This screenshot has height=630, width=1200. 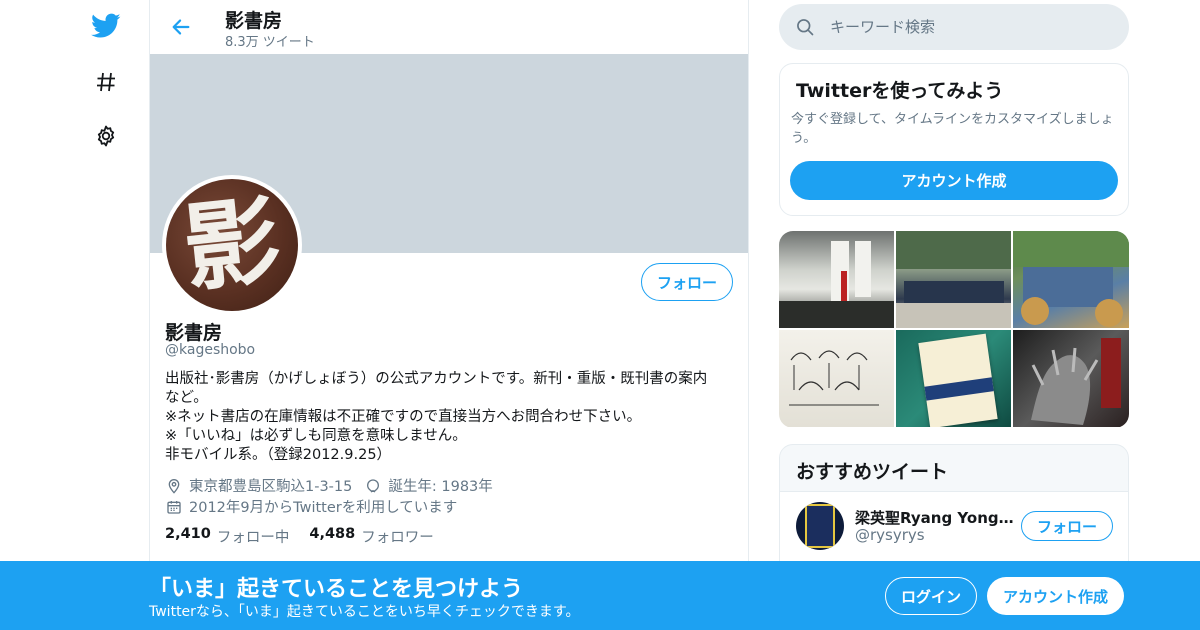 What do you see at coordinates (440, 487) in the screenshot?
I see `profile-birthday: 誕生年: 1983年` at bounding box center [440, 487].